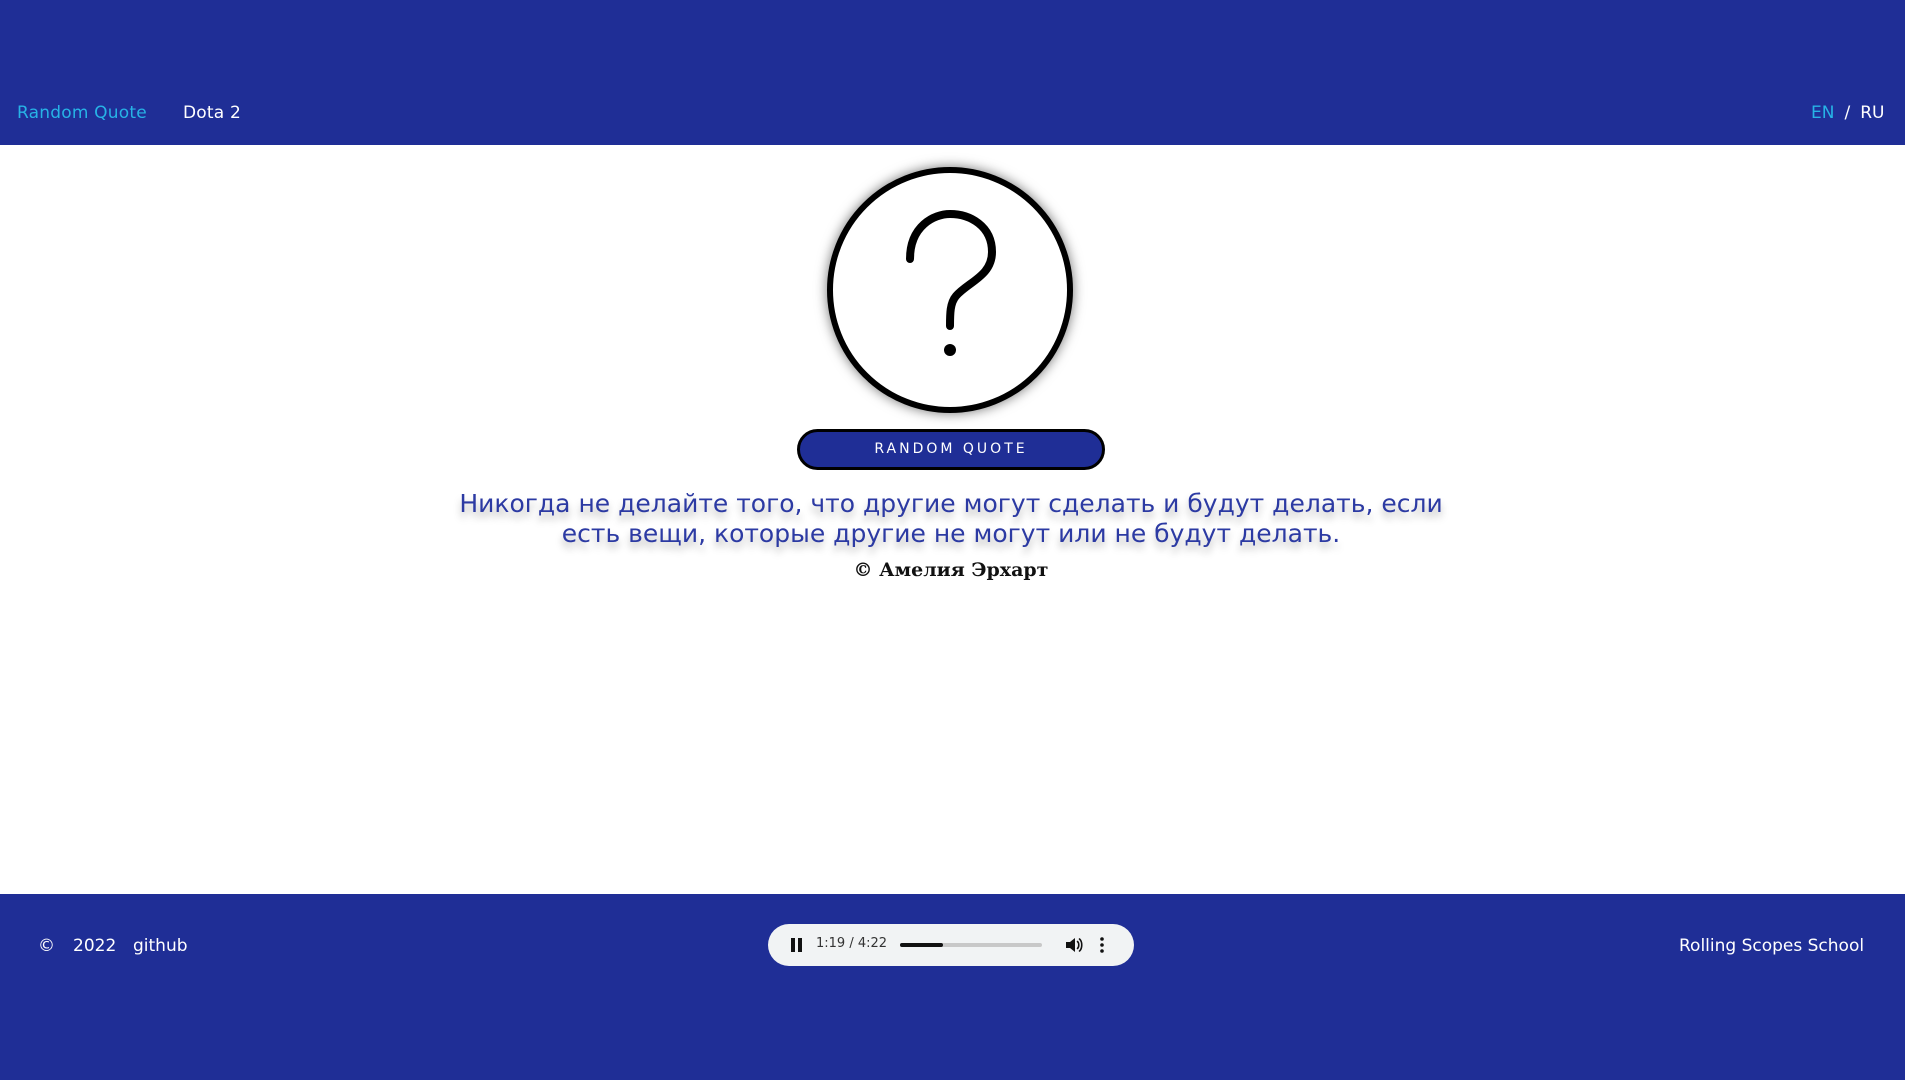  What do you see at coordinates (160, 946) in the screenshot?
I see `github-link: github` at bounding box center [160, 946].